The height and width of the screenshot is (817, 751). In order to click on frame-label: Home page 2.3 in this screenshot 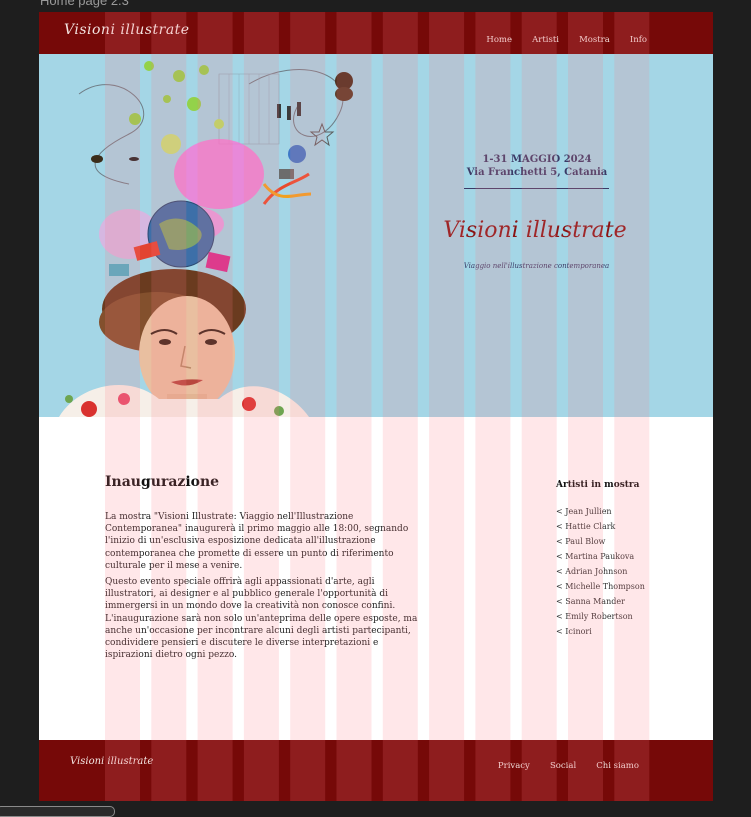, I will do `click(84, 4)`.